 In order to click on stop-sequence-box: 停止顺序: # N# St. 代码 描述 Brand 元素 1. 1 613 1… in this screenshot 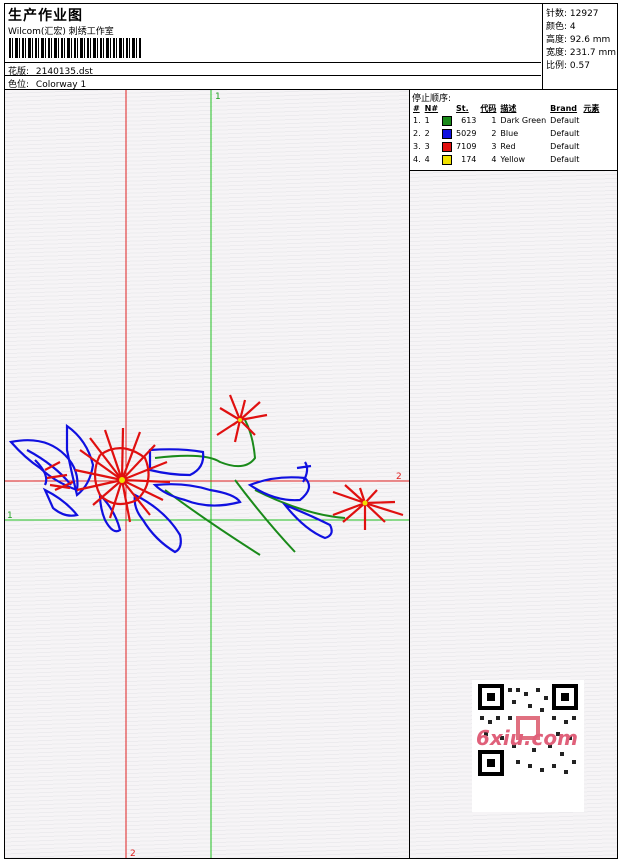, I will do `click(513, 130)`.